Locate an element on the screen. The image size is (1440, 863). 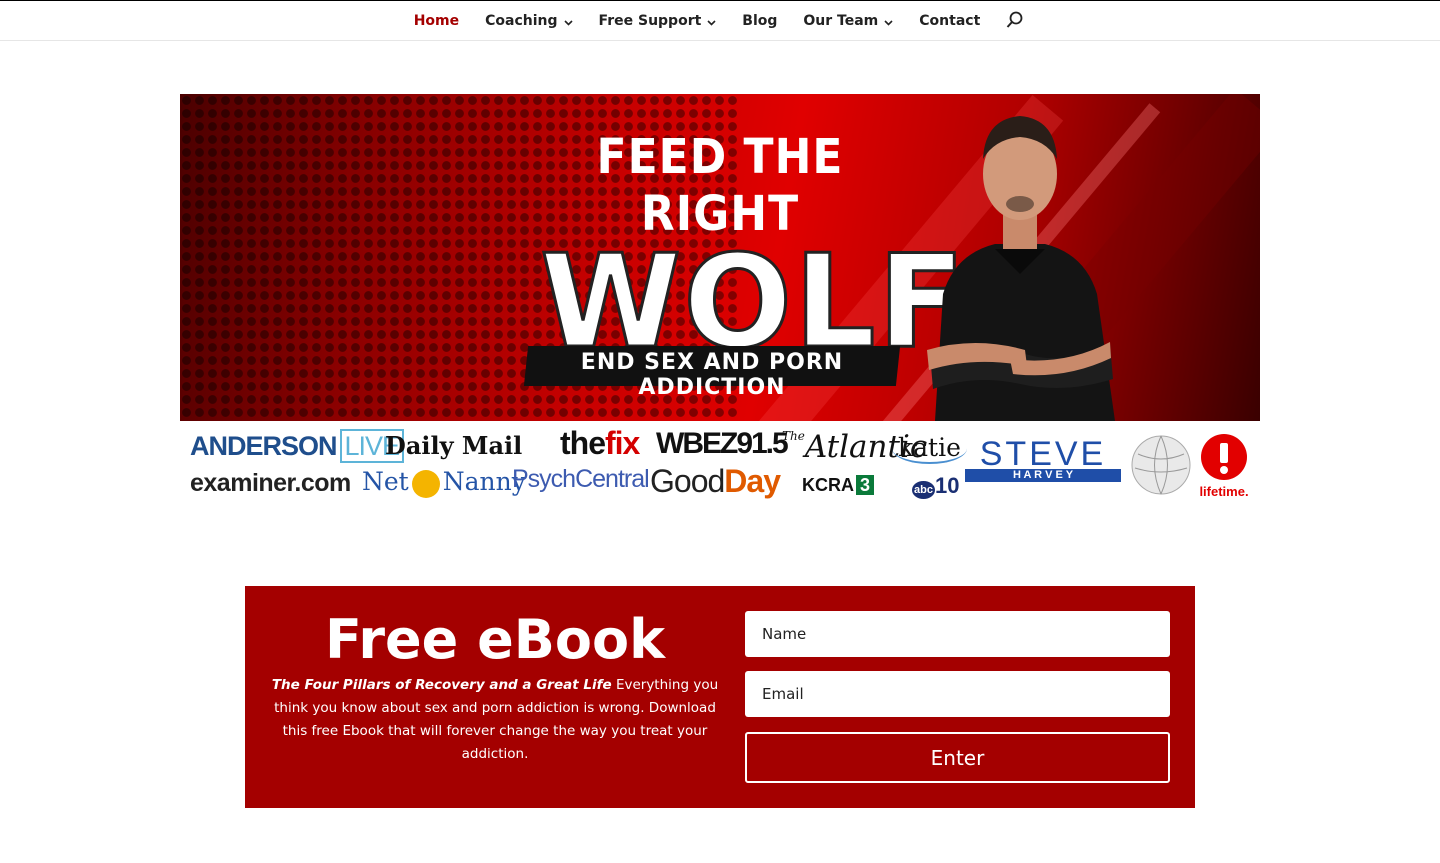
email-field is located at coordinates (957, 694).